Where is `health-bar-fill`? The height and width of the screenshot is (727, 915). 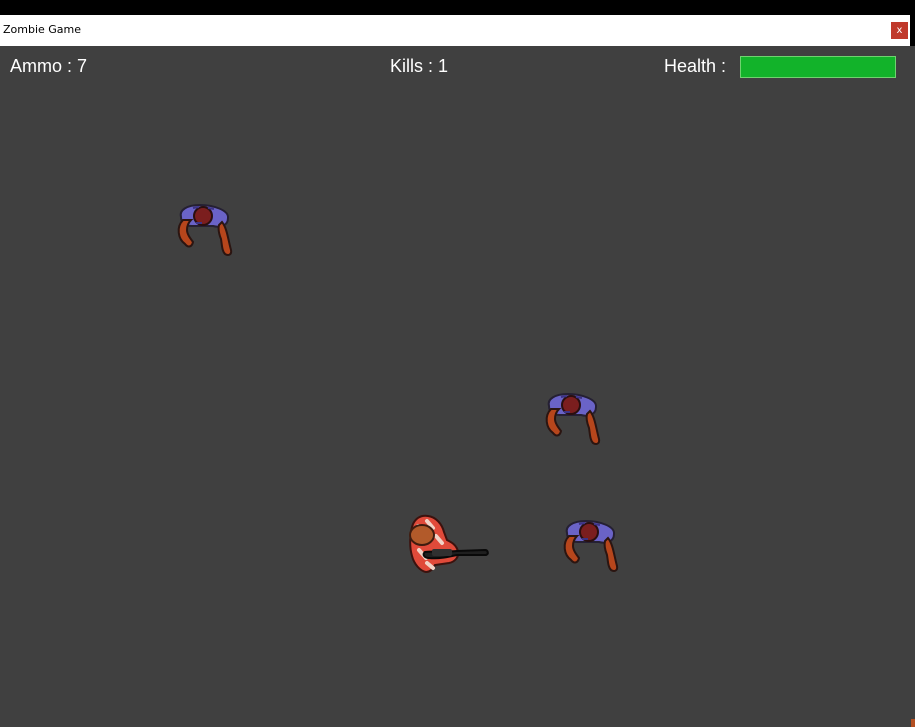 health-bar-fill is located at coordinates (818, 67).